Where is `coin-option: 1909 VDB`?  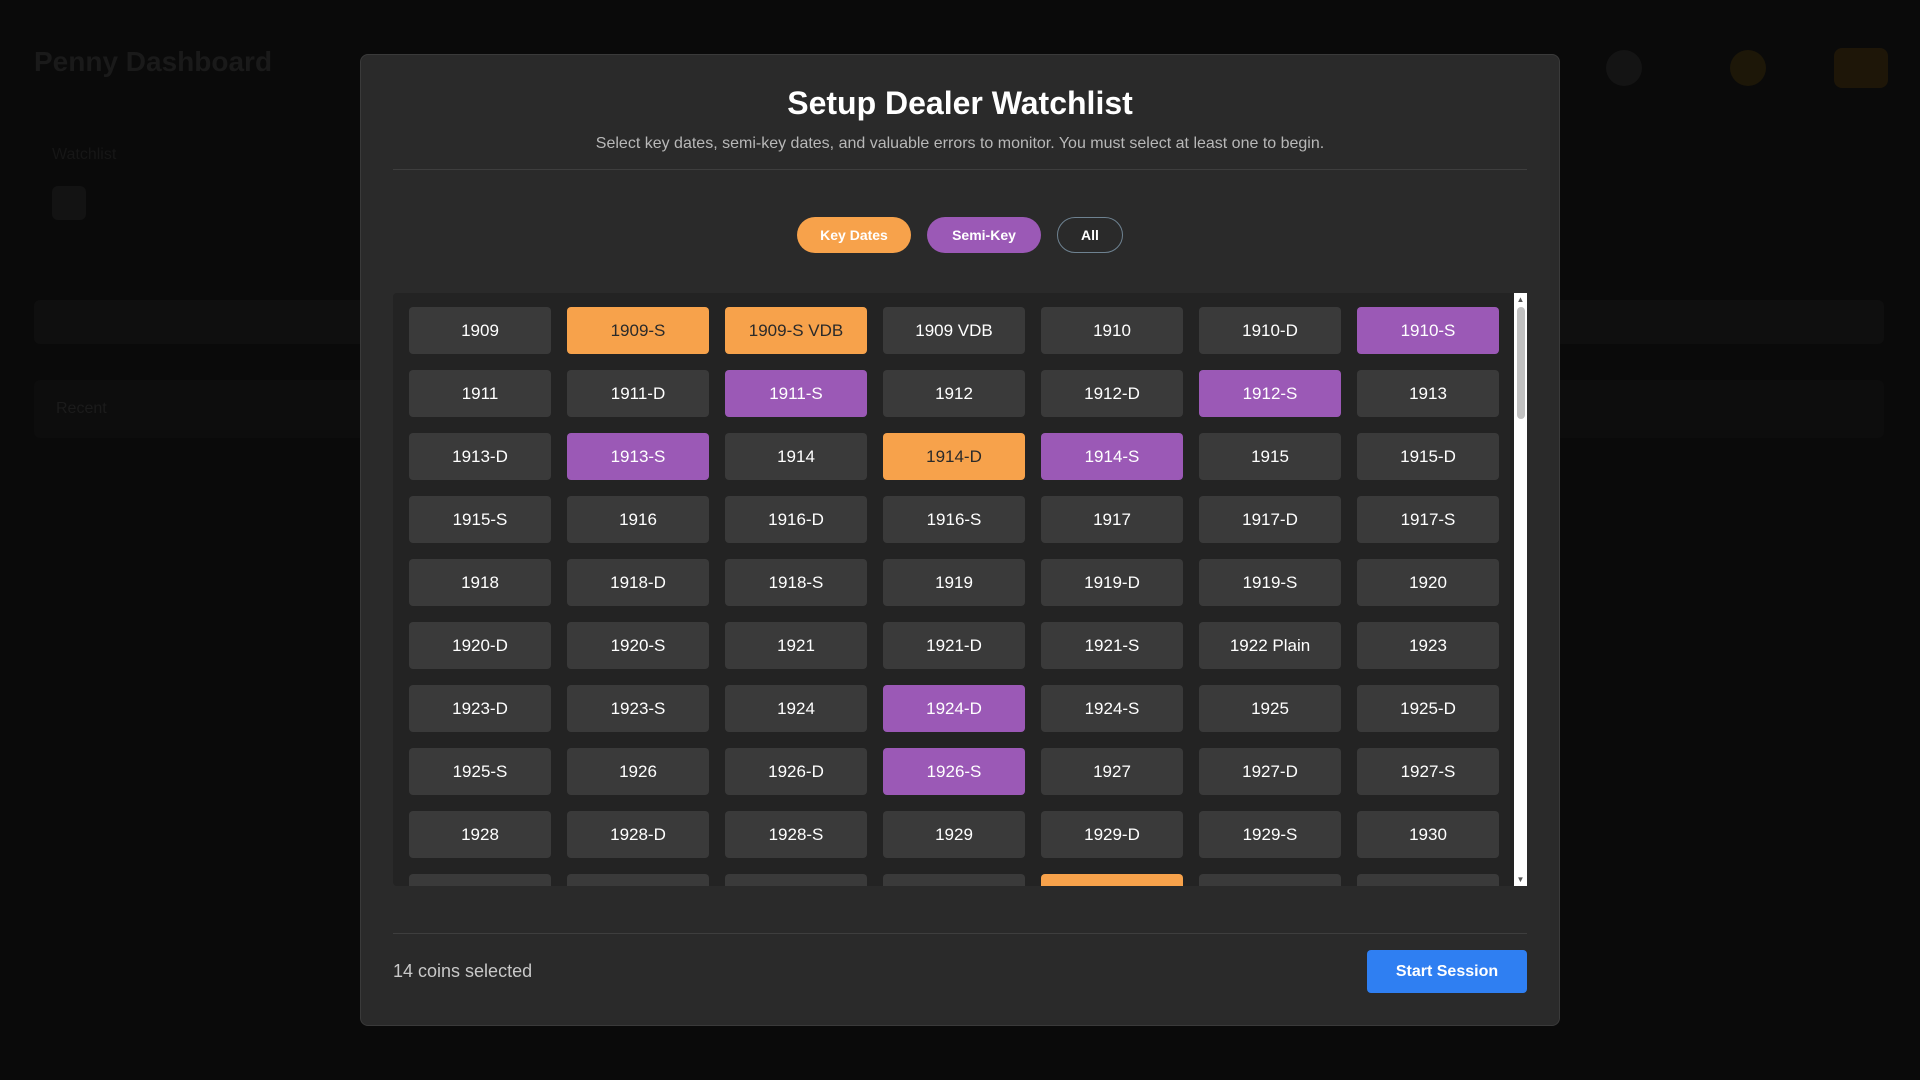 coin-option: 1909 VDB is located at coordinates (954, 330).